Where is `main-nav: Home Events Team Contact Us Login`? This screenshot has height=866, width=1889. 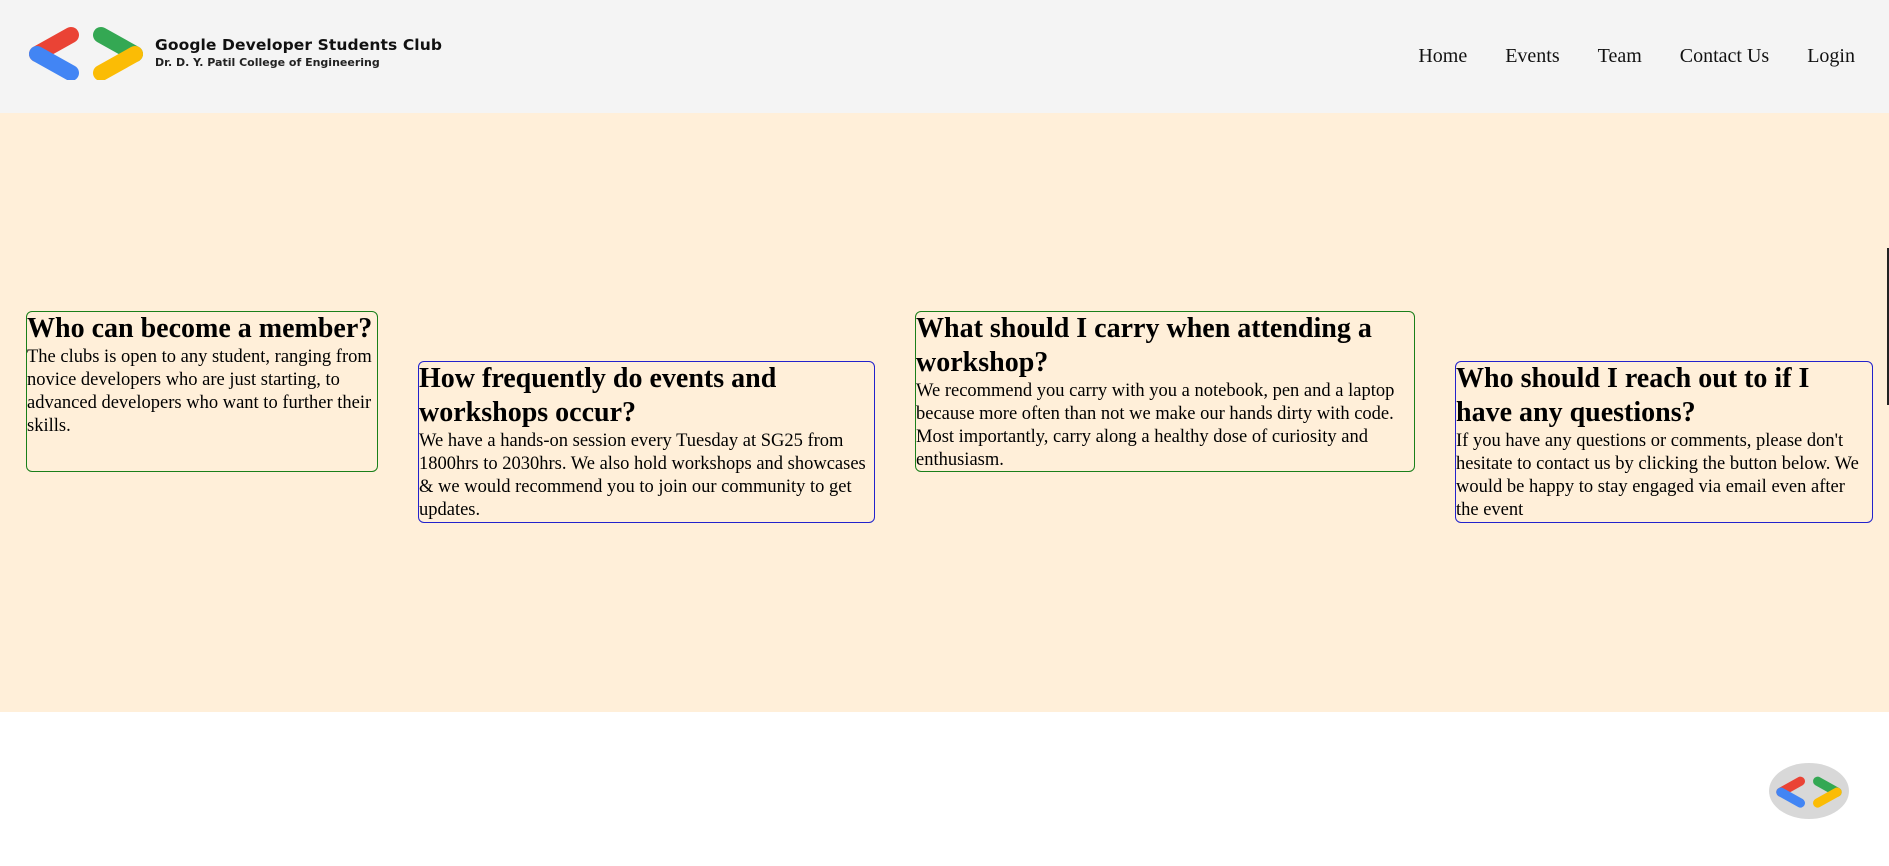
main-nav: Home Events Team Contact Us Login is located at coordinates (1617, 56).